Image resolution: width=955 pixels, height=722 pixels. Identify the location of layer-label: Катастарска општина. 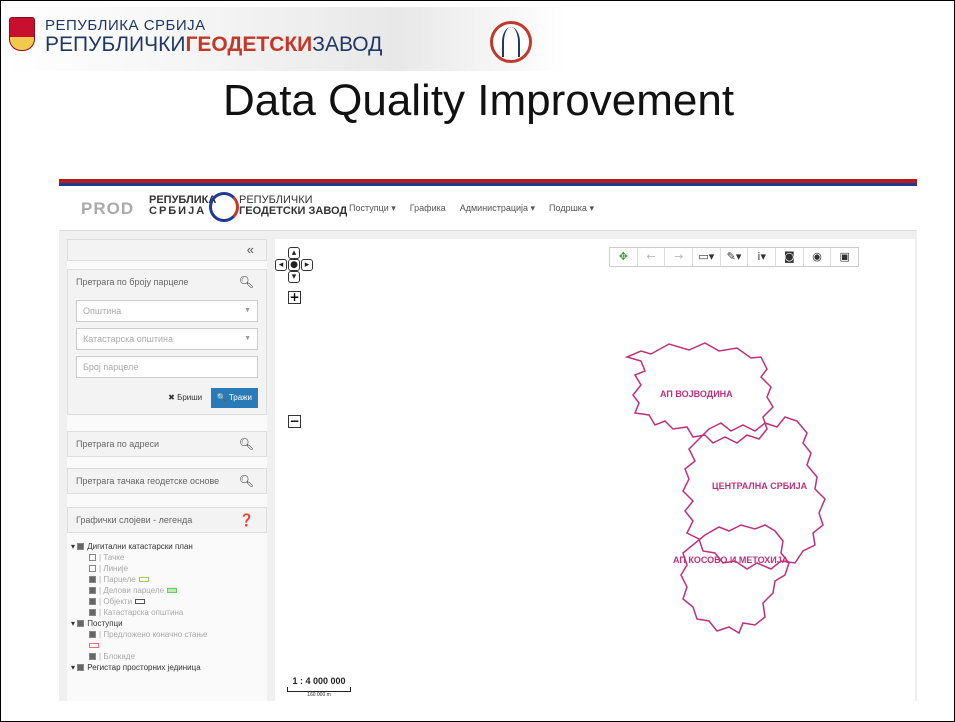
(143, 612).